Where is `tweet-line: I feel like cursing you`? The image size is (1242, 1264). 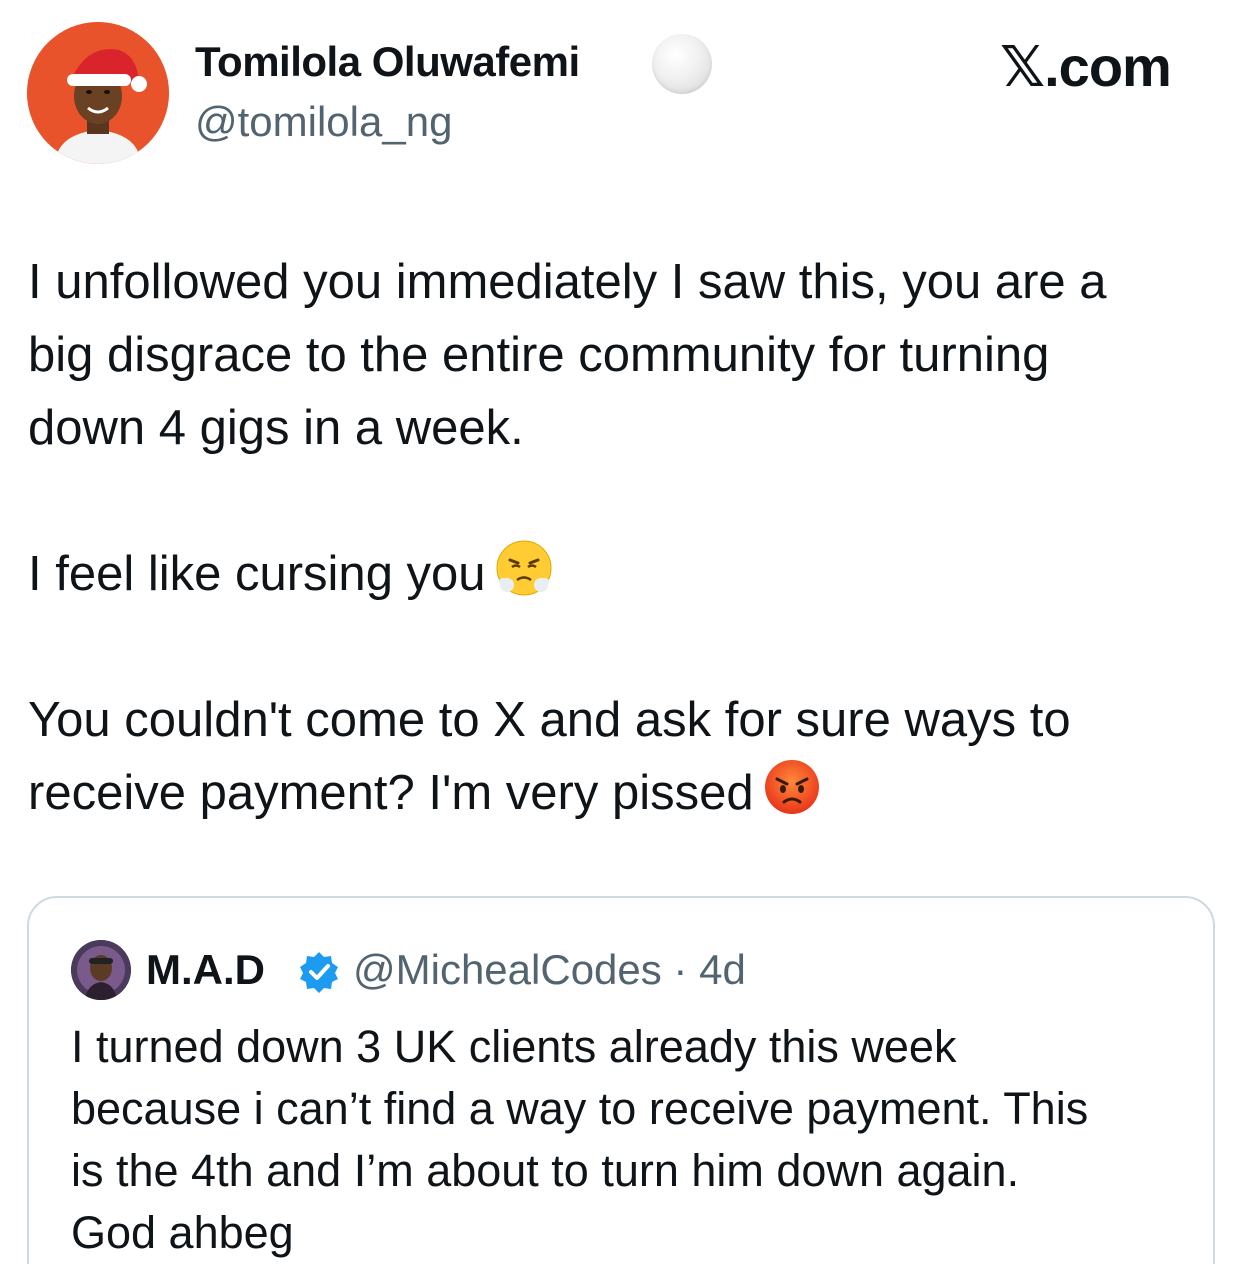
tweet-line: I feel like cursing you is located at coordinates (628, 574).